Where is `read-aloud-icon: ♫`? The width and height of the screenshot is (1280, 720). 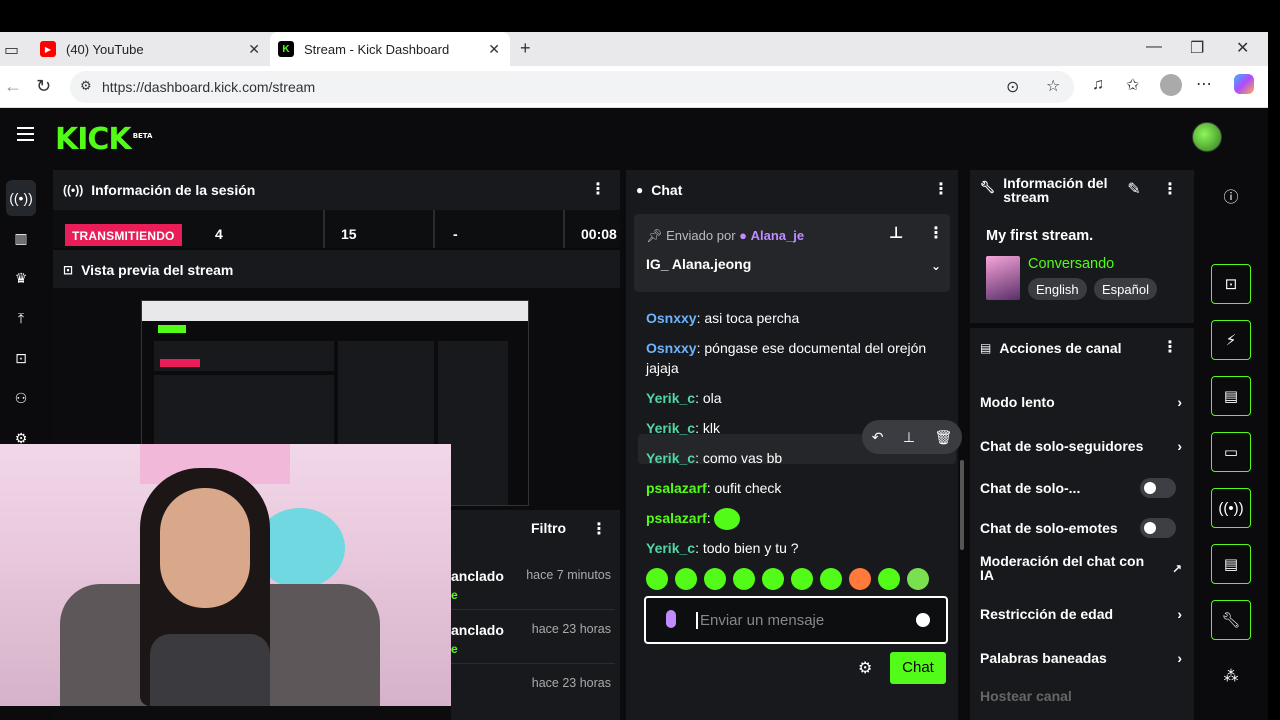
read-aloud-icon: ♫ is located at coordinates (1098, 85).